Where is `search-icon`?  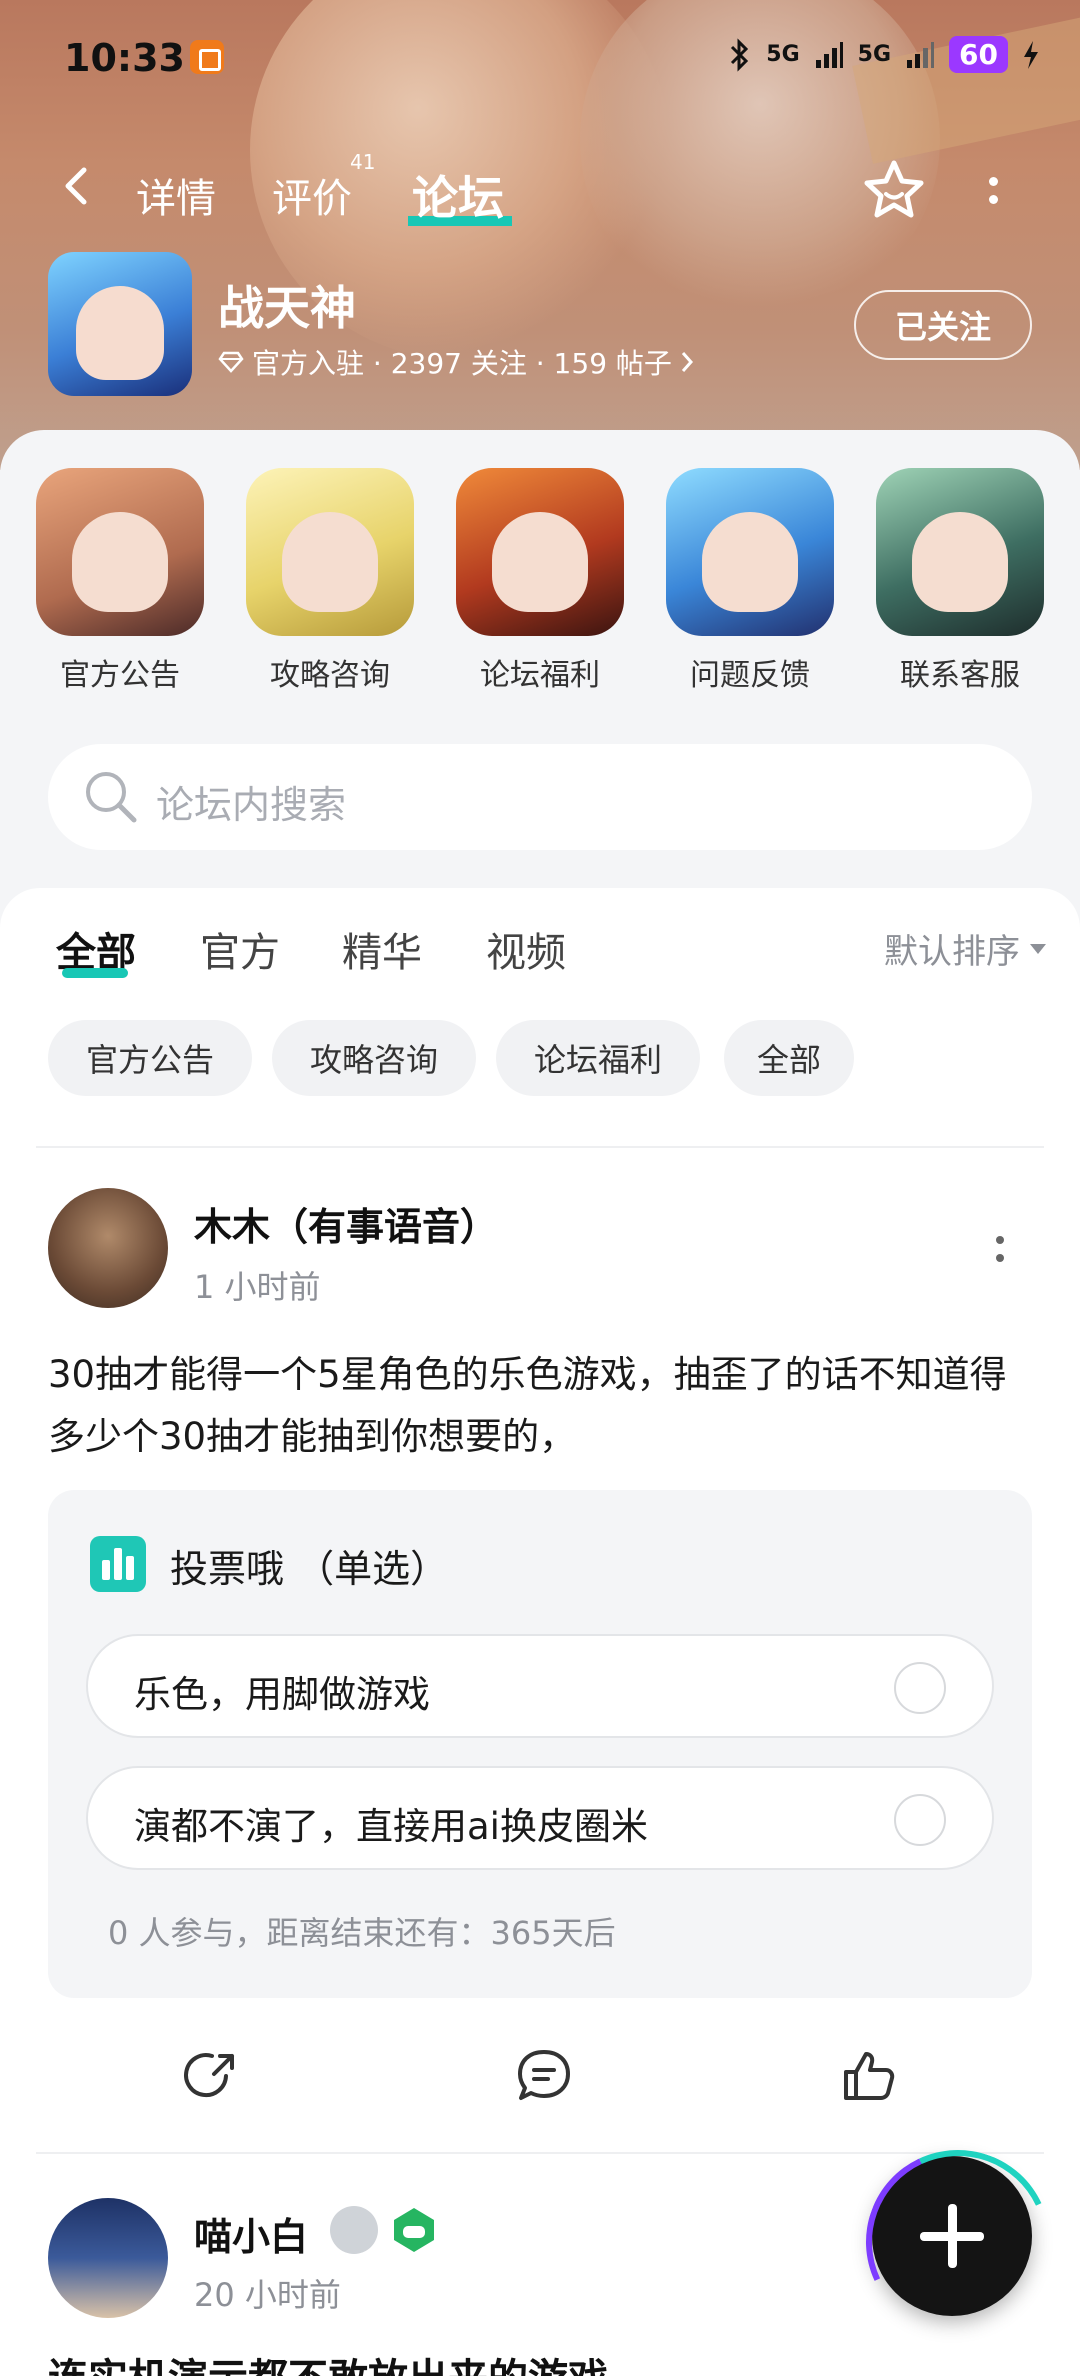 search-icon is located at coordinates (111, 797).